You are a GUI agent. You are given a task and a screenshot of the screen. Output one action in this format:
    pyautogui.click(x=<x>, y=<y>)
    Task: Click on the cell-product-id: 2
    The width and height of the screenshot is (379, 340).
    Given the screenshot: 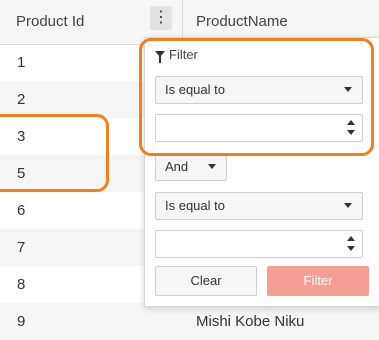 What is the action you would take?
    pyautogui.click(x=21, y=99)
    